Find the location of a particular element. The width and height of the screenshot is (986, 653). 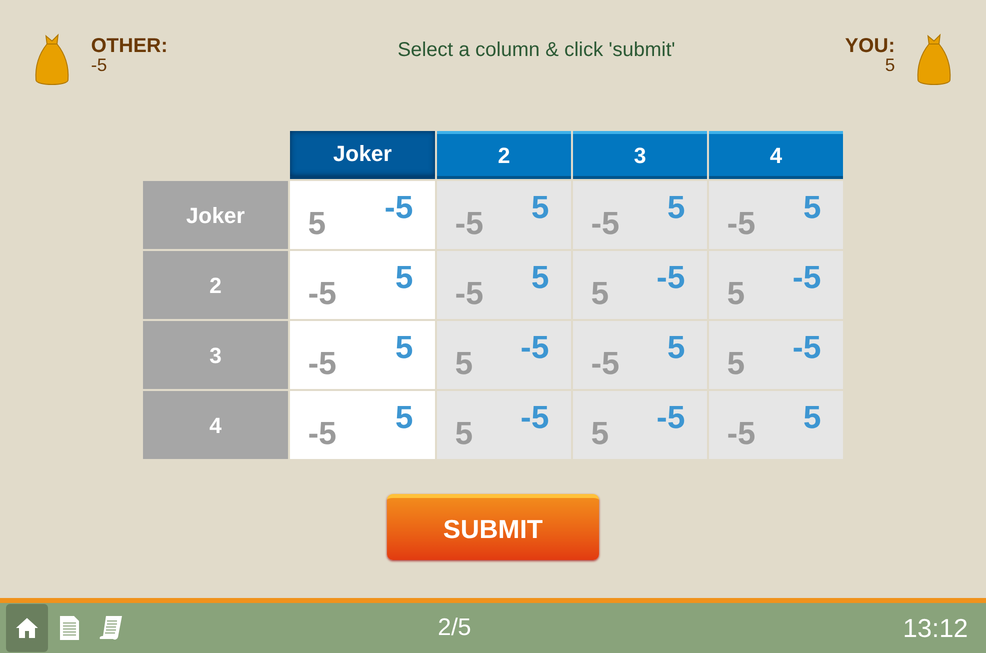

row-header: 2 is located at coordinates (215, 285).